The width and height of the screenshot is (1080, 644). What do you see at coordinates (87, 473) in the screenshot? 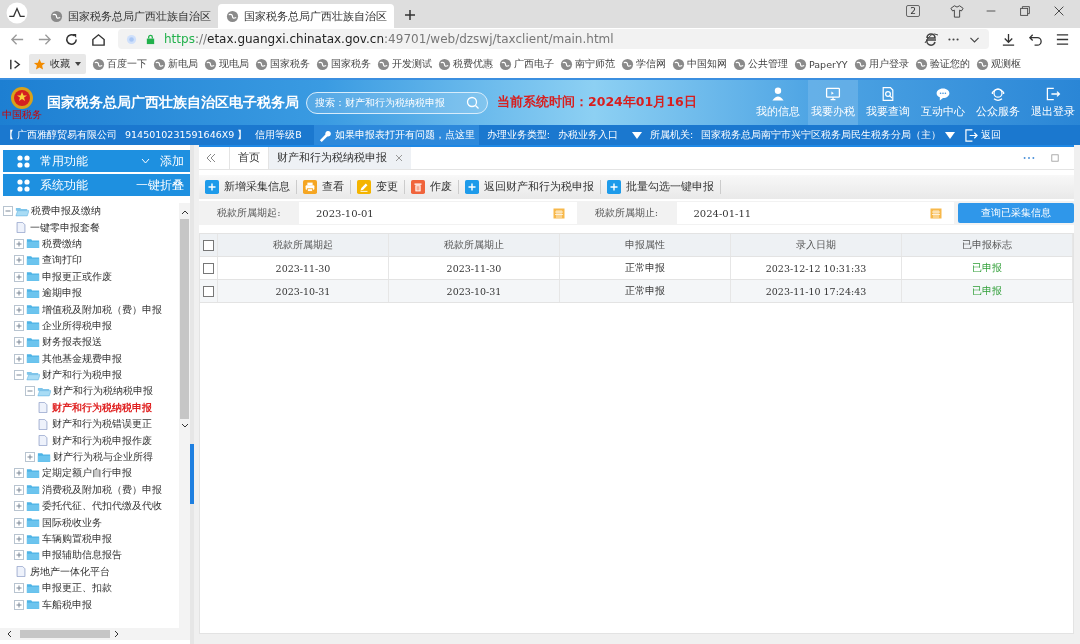
I see `tree-item: 定期定额户自行申报` at bounding box center [87, 473].